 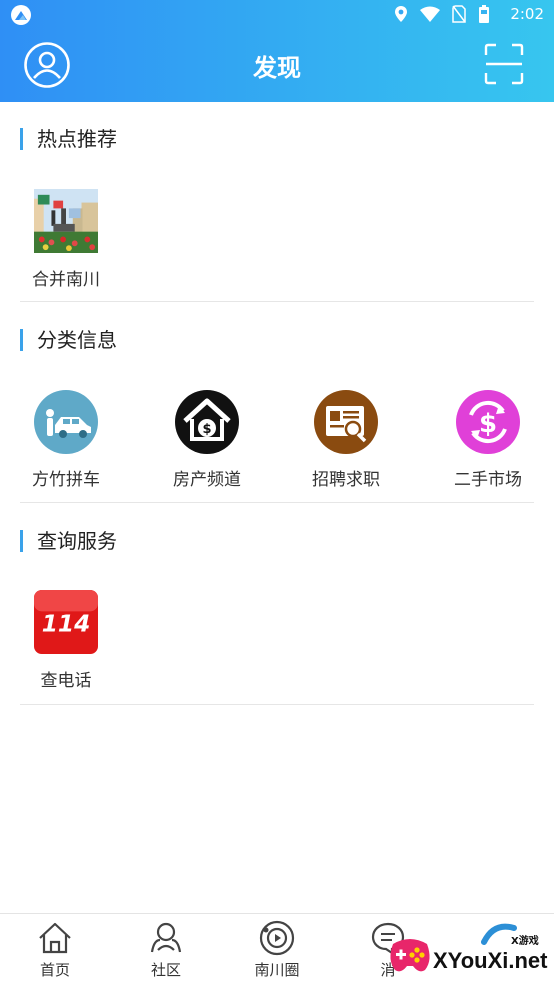 What do you see at coordinates (21, 15) in the screenshot?
I see `app-notification-icon` at bounding box center [21, 15].